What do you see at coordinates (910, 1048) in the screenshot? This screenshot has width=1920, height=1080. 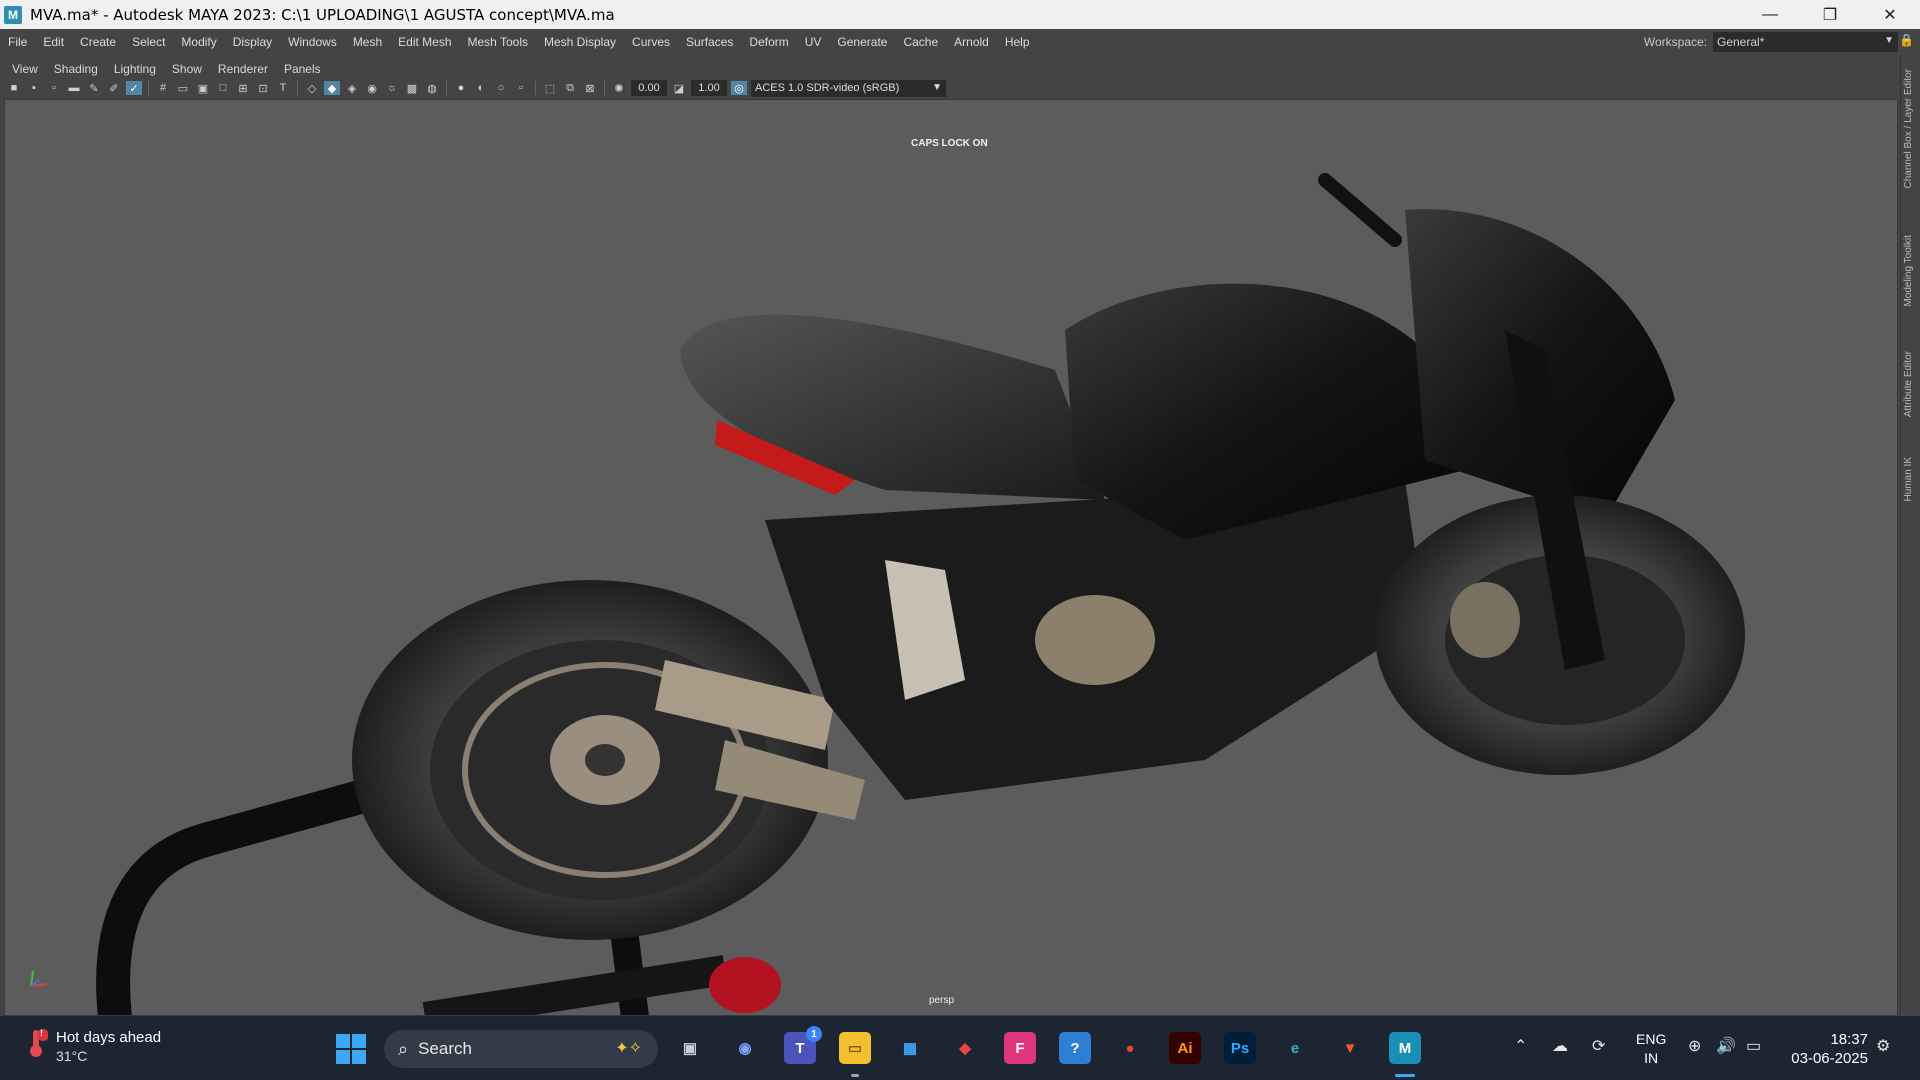 I see `microsoft-store-icon: ▦` at bounding box center [910, 1048].